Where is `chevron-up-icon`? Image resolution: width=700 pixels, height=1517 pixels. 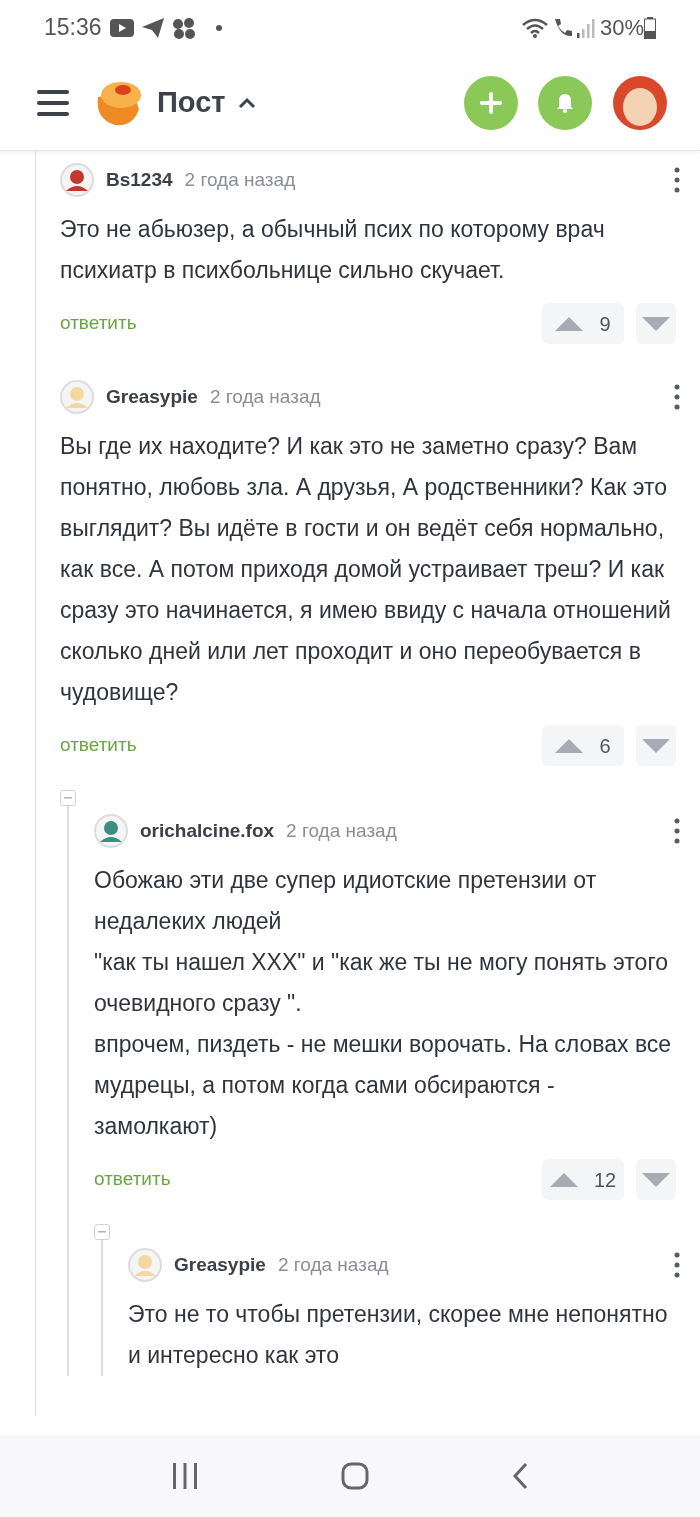 chevron-up-icon is located at coordinates (246, 102).